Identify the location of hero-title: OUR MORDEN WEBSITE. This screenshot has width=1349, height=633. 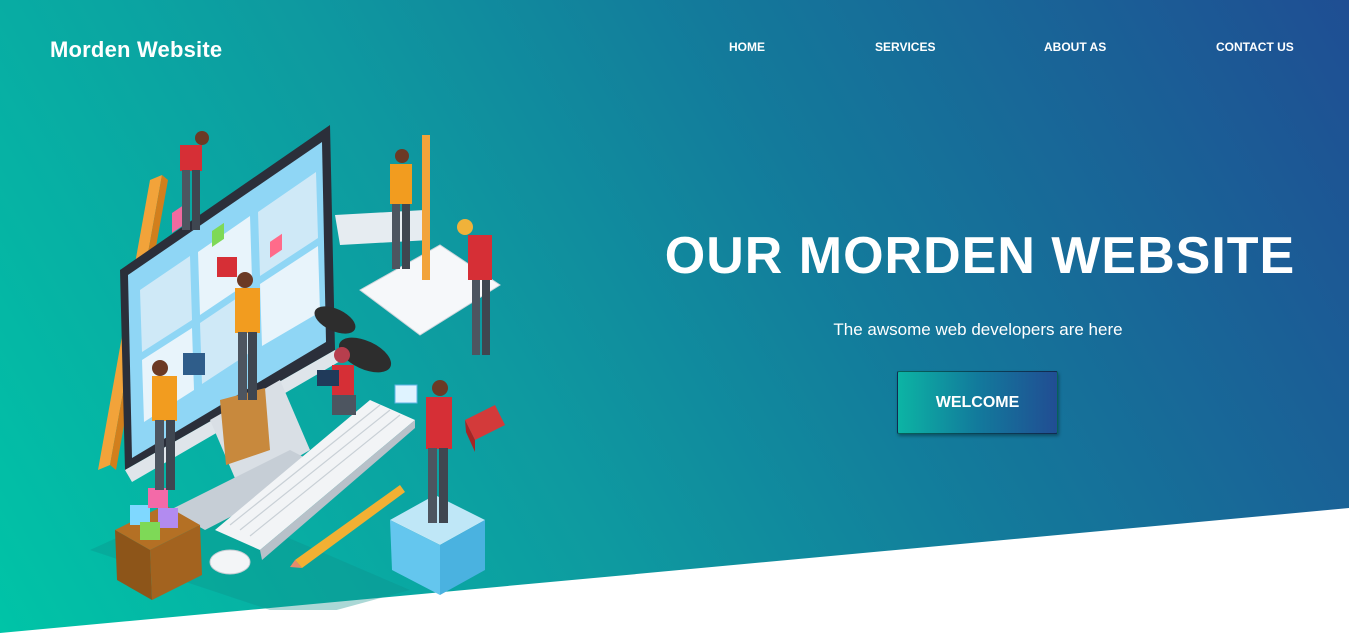
(980, 256).